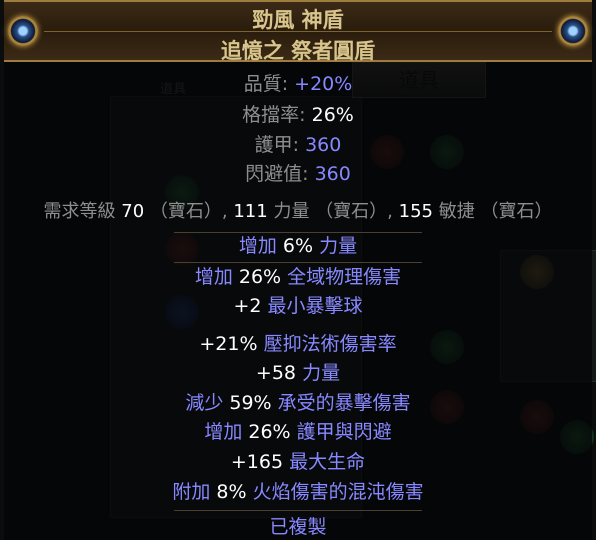  Describe the element at coordinates (298, 527) in the screenshot. I see `copied-status: 已複製` at that location.